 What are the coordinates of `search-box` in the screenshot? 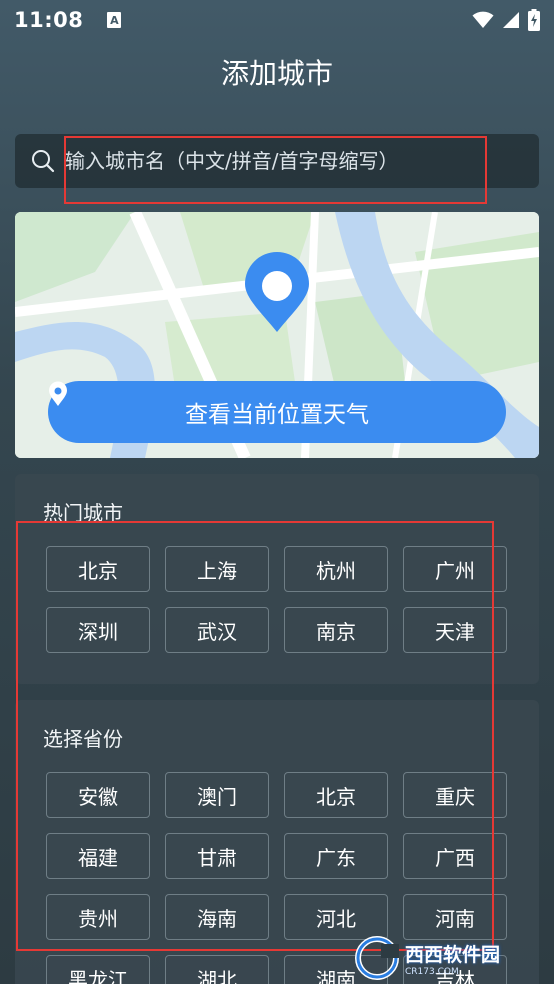 It's located at (277, 161).